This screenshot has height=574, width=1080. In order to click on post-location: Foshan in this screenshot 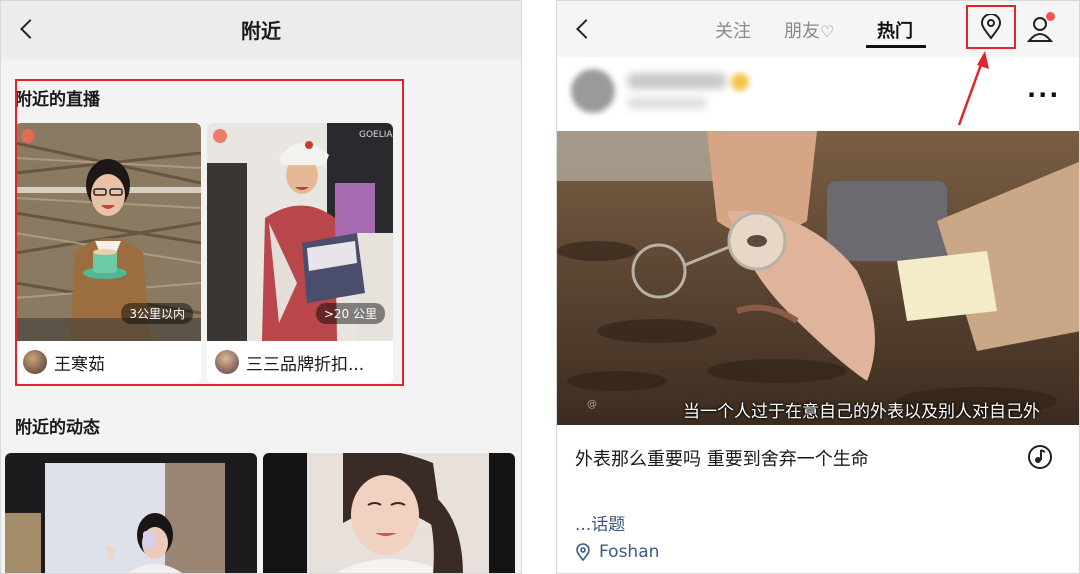, I will do `click(617, 552)`.